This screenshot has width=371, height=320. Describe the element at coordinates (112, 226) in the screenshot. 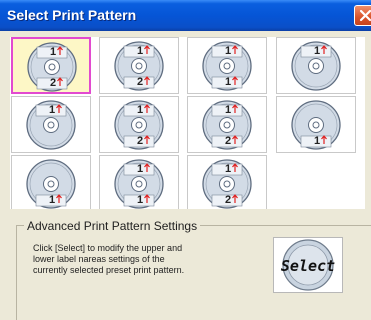

I see `advanced-group-title: Advanced Print Pattern Settings` at that location.